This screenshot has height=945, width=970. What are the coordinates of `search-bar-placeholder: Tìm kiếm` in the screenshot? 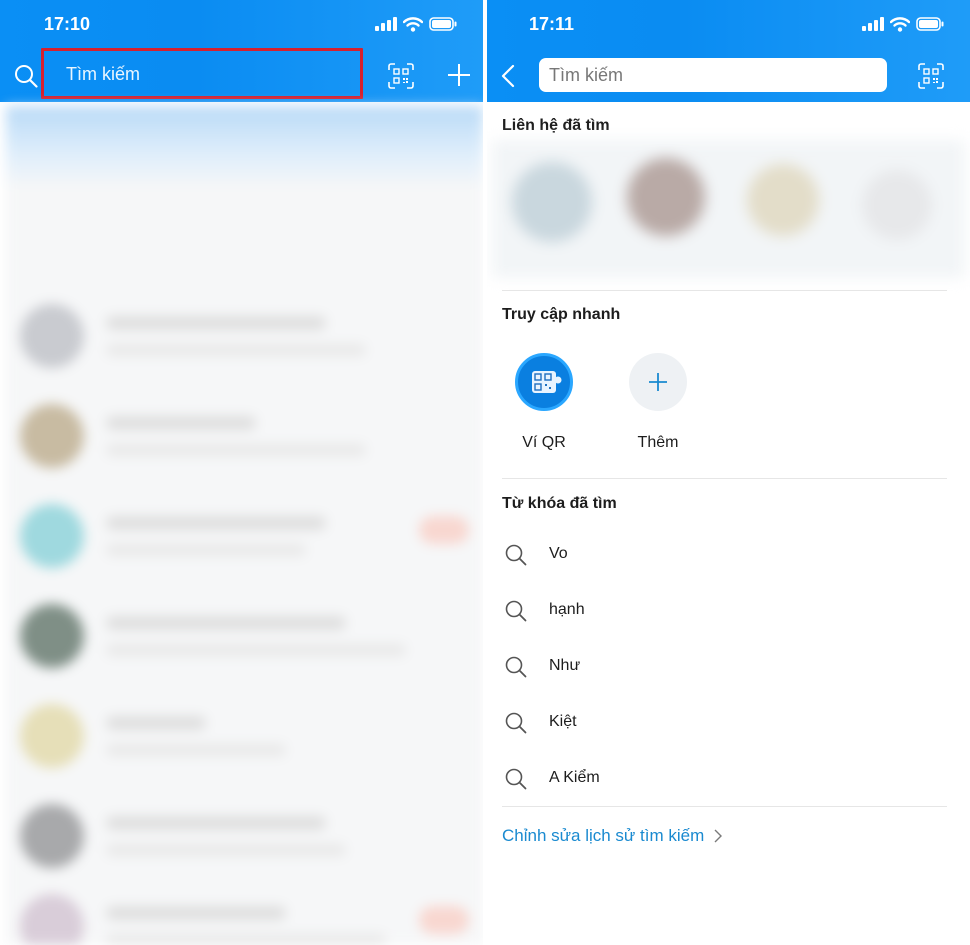 It's located at (103, 74).